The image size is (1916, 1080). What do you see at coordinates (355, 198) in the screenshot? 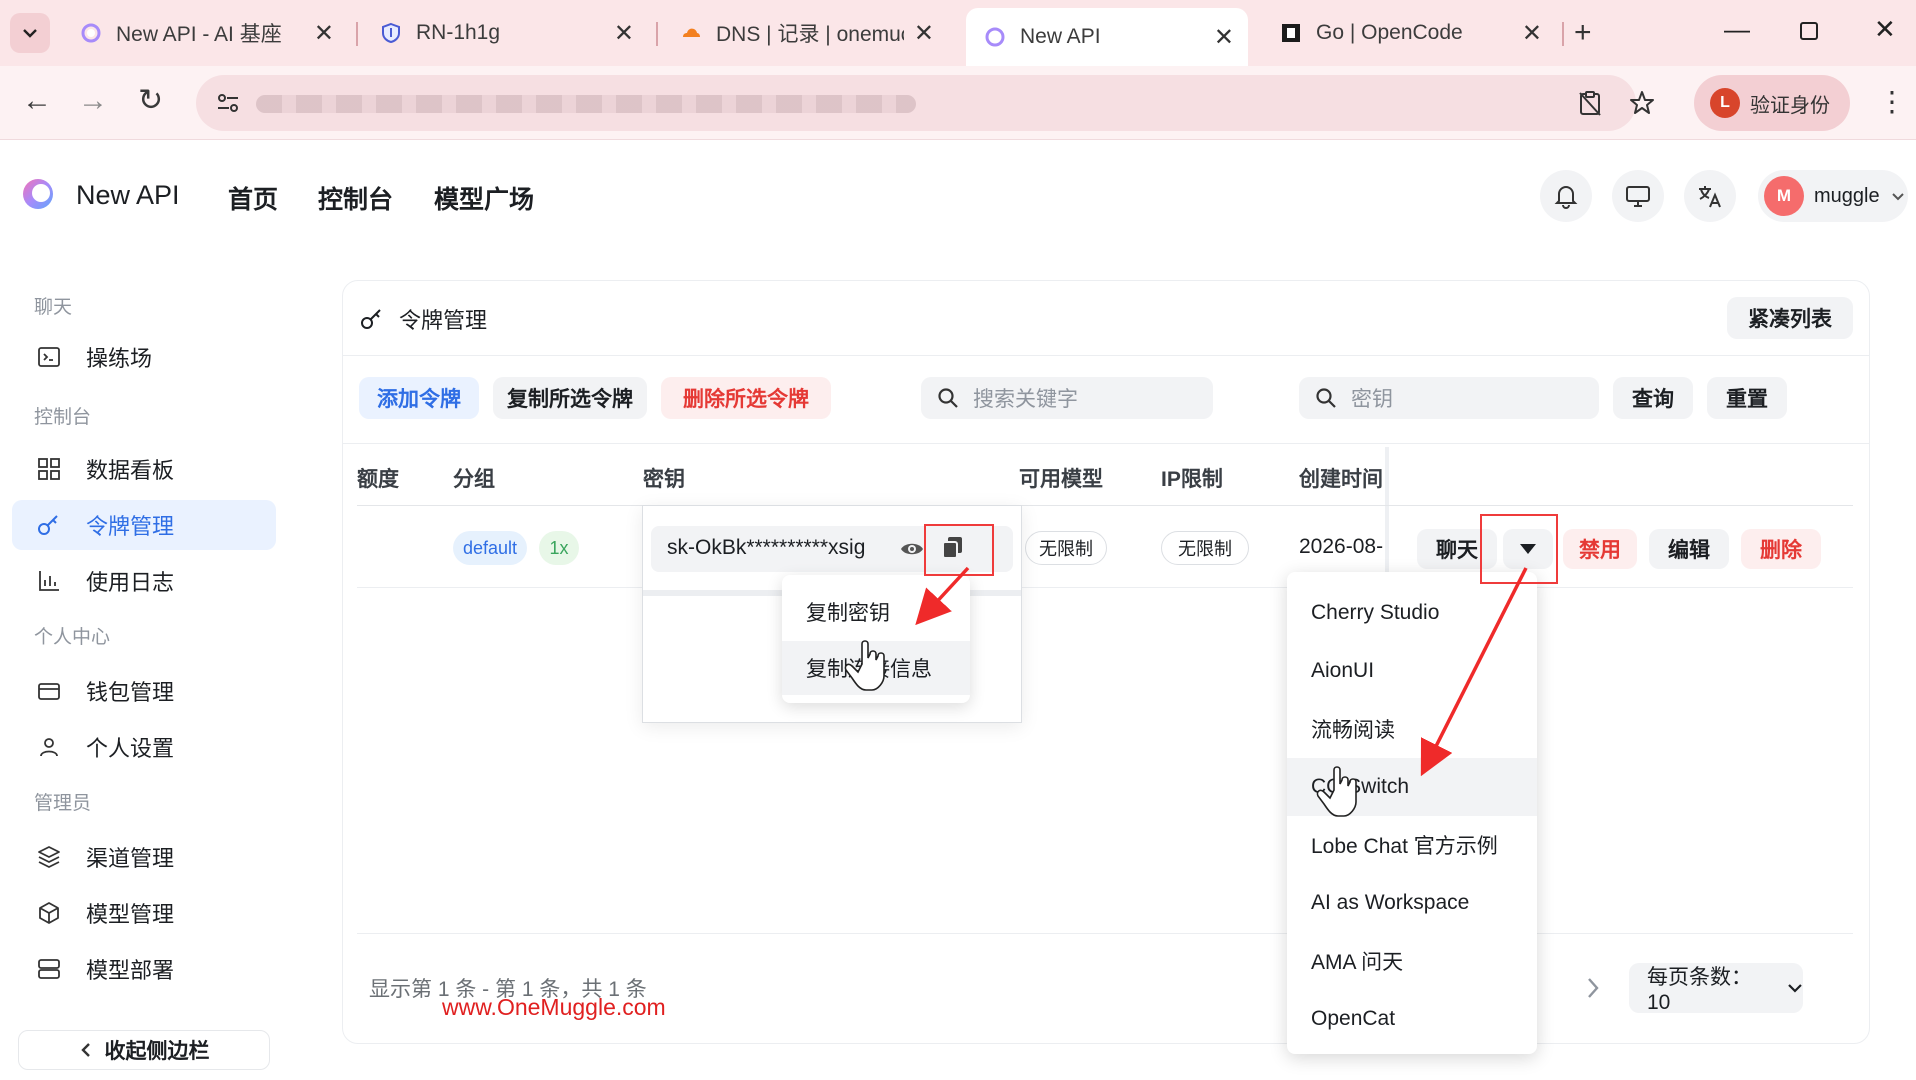
I see `nav-console: 控制台` at bounding box center [355, 198].